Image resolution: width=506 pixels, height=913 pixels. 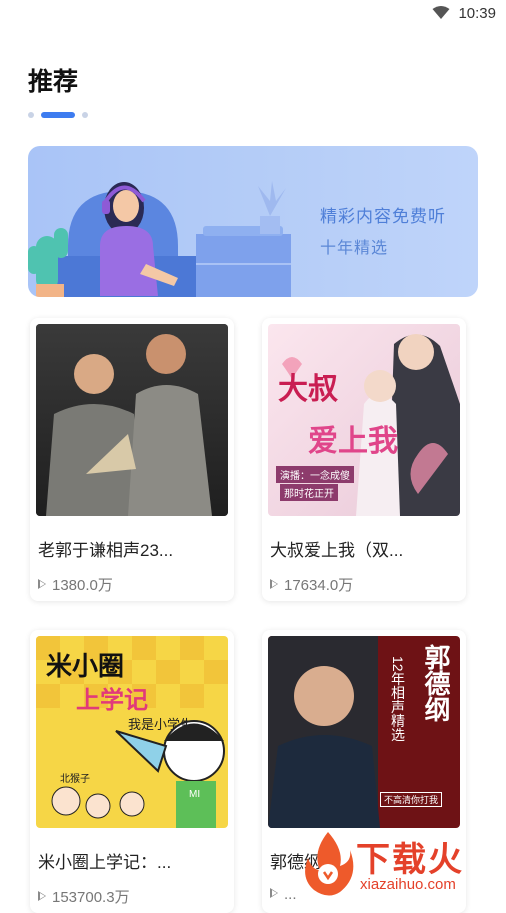 I want to click on cover-image, so click(x=132, y=420).